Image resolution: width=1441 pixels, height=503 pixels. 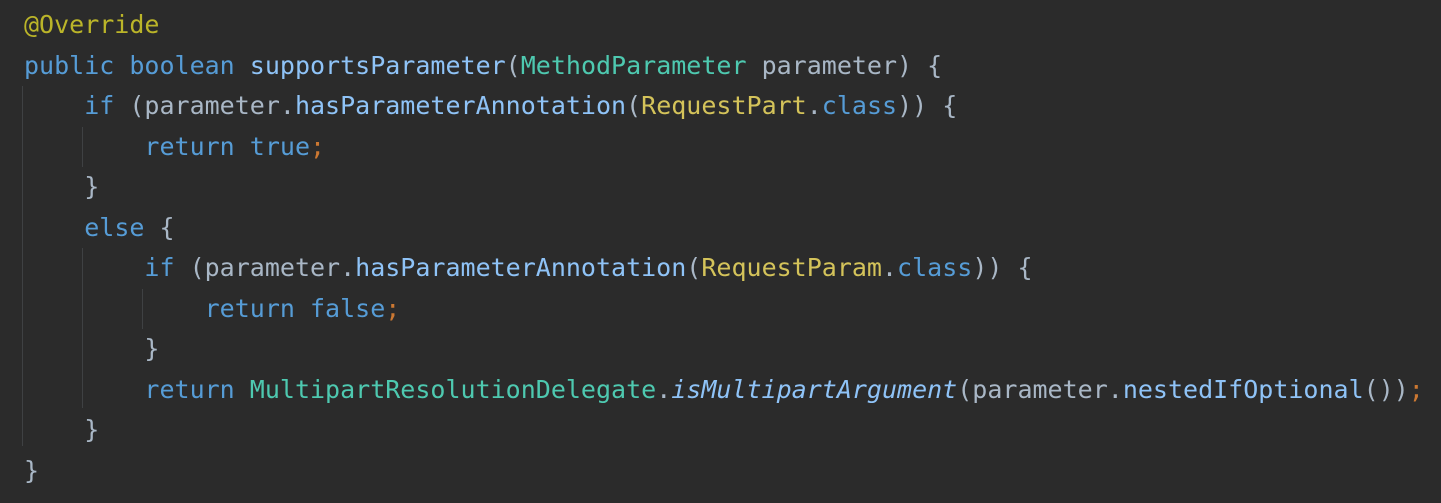 I want to click on code-token: MultipartResolutionDelegate, so click(x=453, y=389).